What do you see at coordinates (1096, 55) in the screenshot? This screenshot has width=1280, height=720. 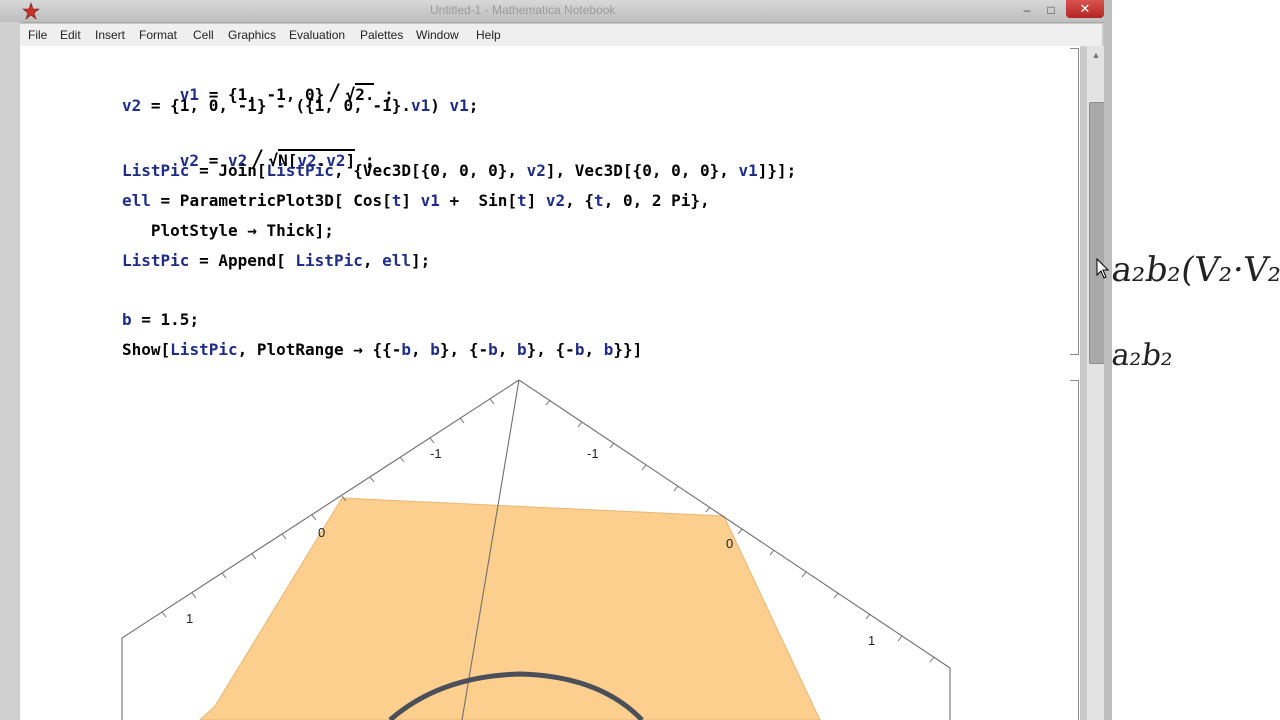 I see `scroll-up-icon: ▲` at bounding box center [1096, 55].